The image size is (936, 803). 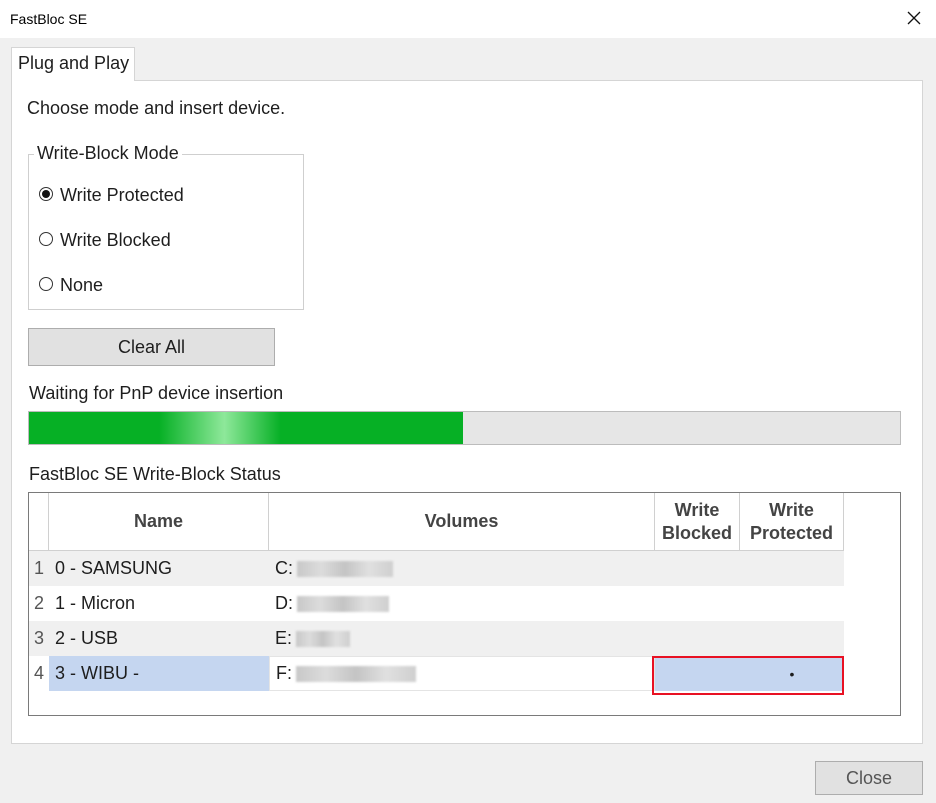 What do you see at coordinates (38, 638) in the screenshot?
I see `row-number: 3` at bounding box center [38, 638].